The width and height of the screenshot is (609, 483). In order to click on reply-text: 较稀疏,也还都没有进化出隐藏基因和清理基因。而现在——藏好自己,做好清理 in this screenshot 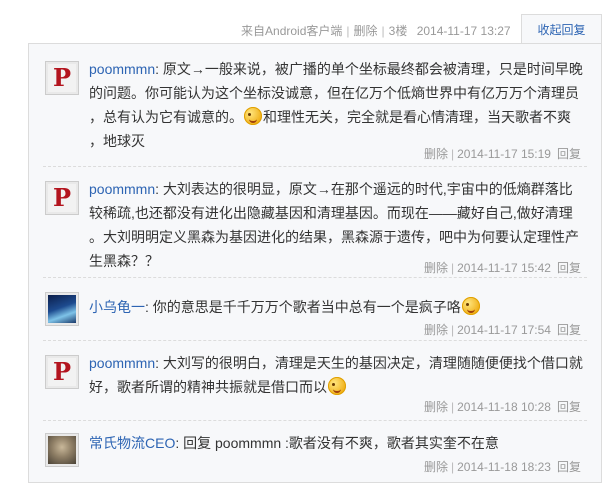, I will do `click(331, 213)`.